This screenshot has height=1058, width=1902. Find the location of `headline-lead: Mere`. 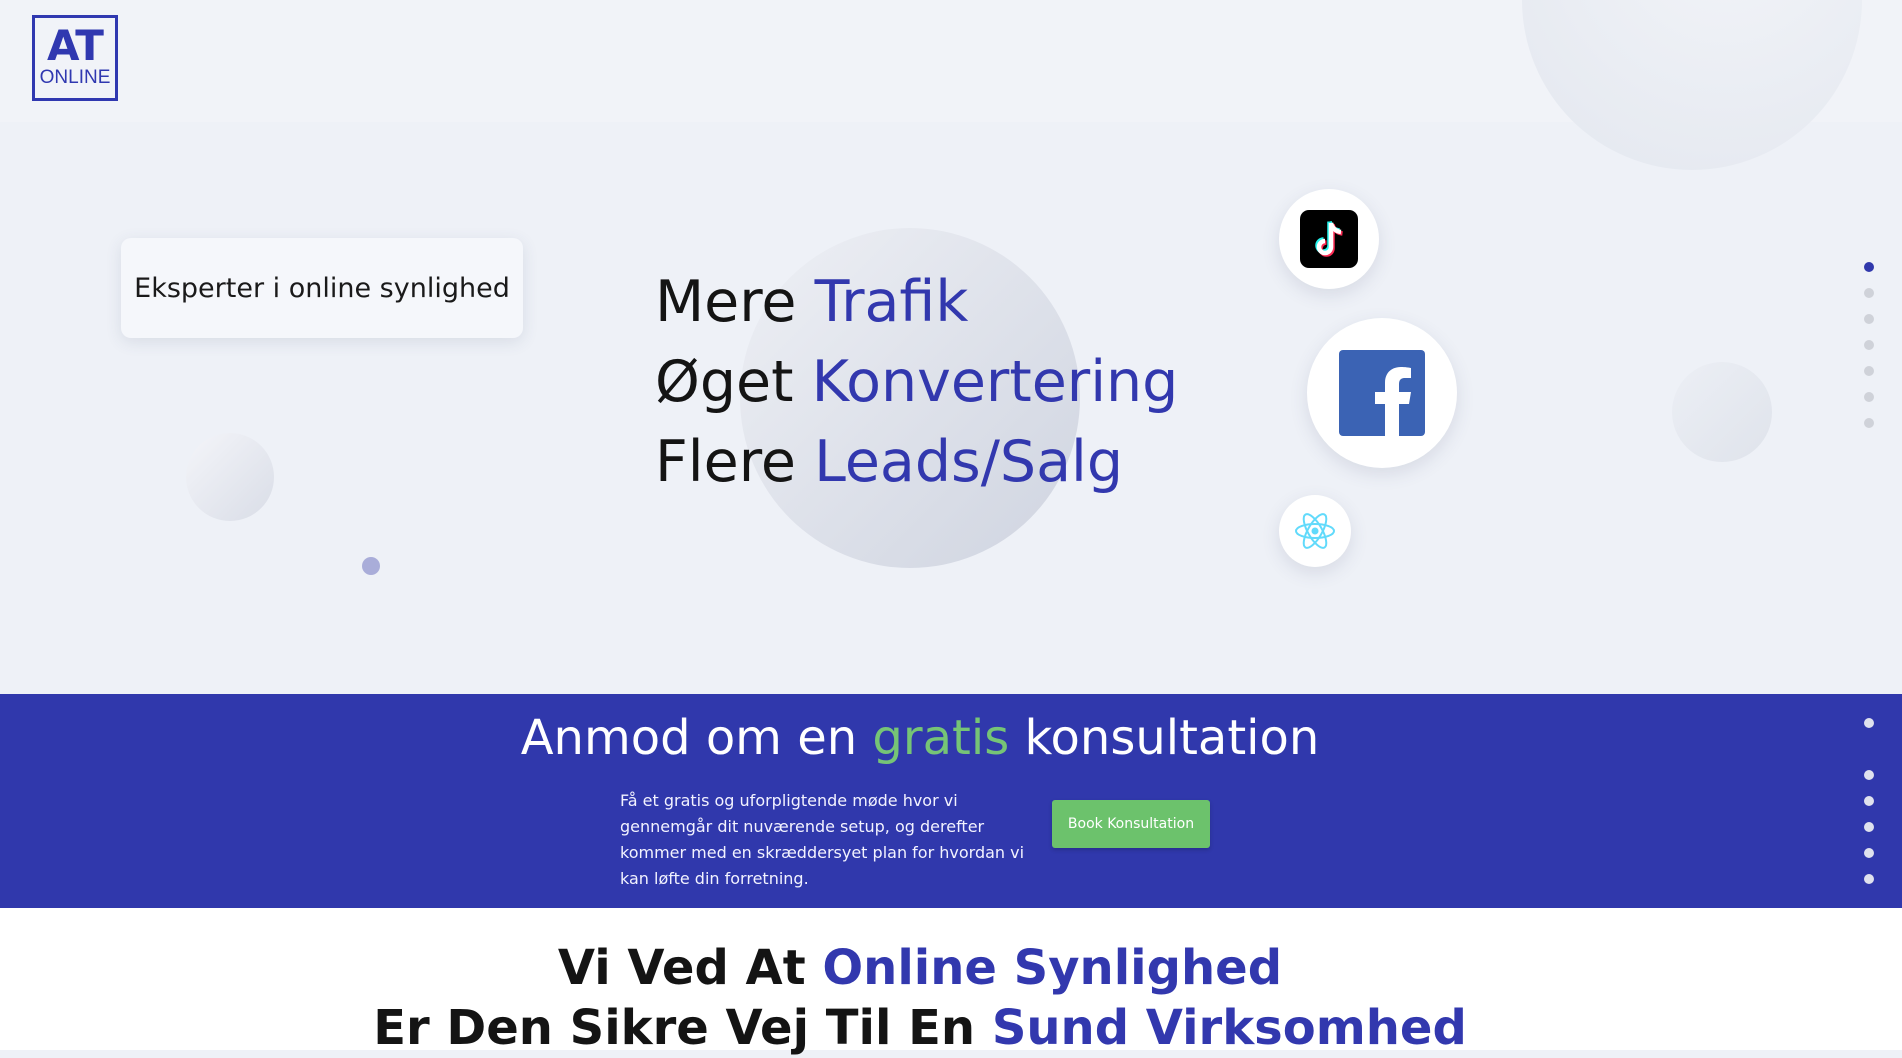

headline-lead: Mere is located at coordinates (726, 302).